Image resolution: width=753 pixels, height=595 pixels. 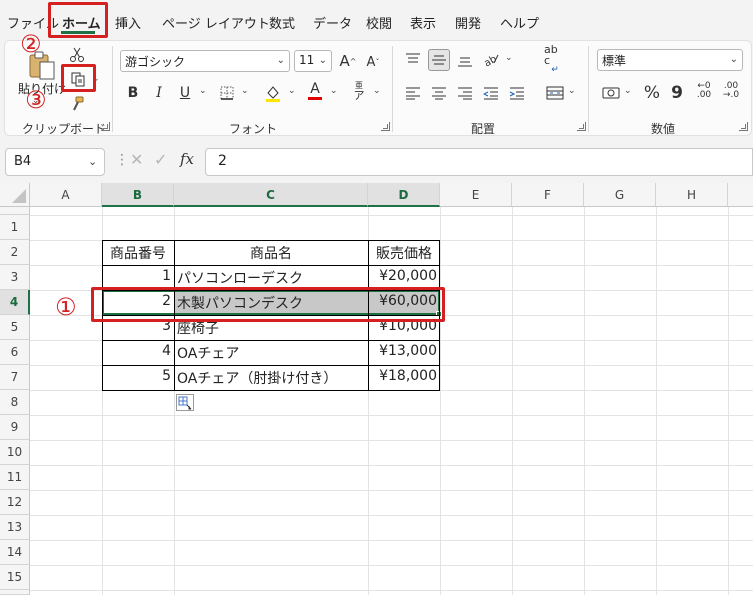 What do you see at coordinates (479, 162) in the screenshot?
I see `formula-input: 2` at bounding box center [479, 162].